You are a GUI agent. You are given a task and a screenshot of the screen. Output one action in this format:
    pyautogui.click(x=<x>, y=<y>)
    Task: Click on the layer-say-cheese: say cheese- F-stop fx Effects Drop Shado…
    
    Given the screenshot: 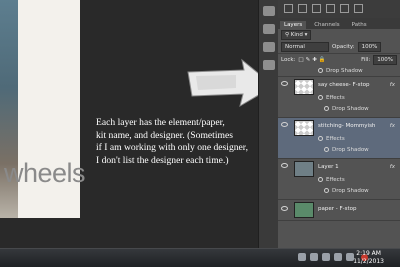 What is the action you would take?
    pyautogui.click(x=339, y=97)
    